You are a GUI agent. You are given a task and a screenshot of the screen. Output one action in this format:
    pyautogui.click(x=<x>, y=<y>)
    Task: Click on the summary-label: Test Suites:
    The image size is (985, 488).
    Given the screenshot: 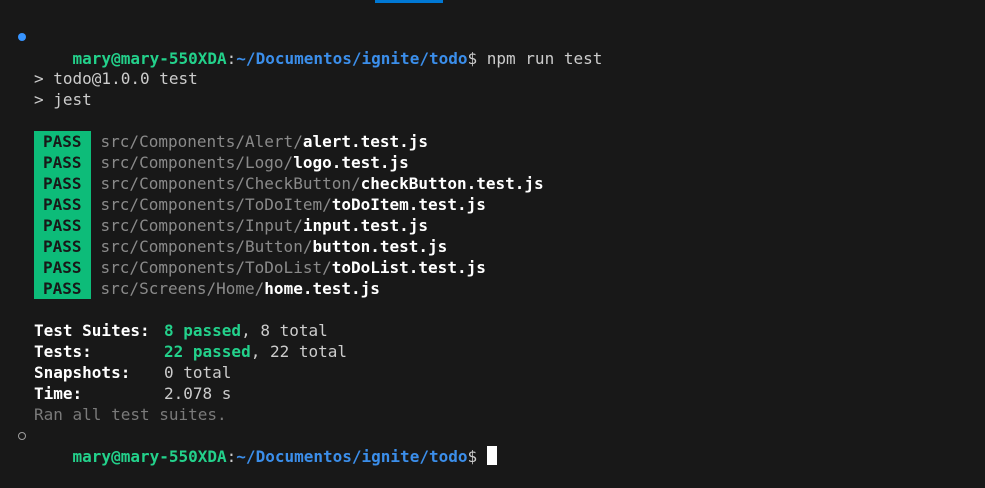 What is the action you would take?
    pyautogui.click(x=92, y=330)
    